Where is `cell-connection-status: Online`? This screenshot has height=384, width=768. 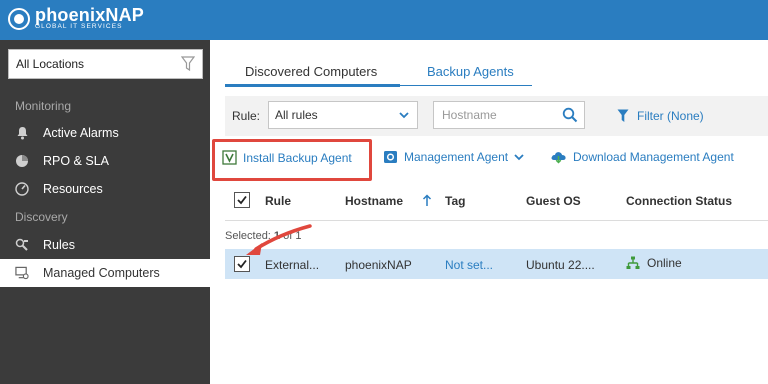
cell-connection-status: Online is located at coordinates (654, 263).